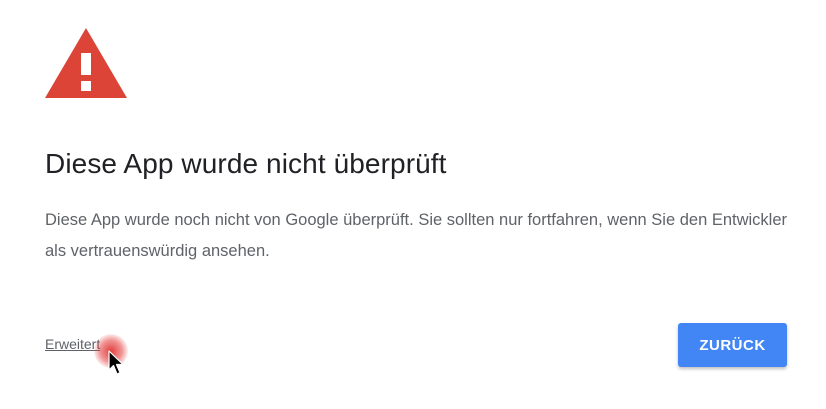  Describe the element at coordinates (246, 163) in the screenshot. I see `page-title: Diese App wurde nicht überprüft` at that location.